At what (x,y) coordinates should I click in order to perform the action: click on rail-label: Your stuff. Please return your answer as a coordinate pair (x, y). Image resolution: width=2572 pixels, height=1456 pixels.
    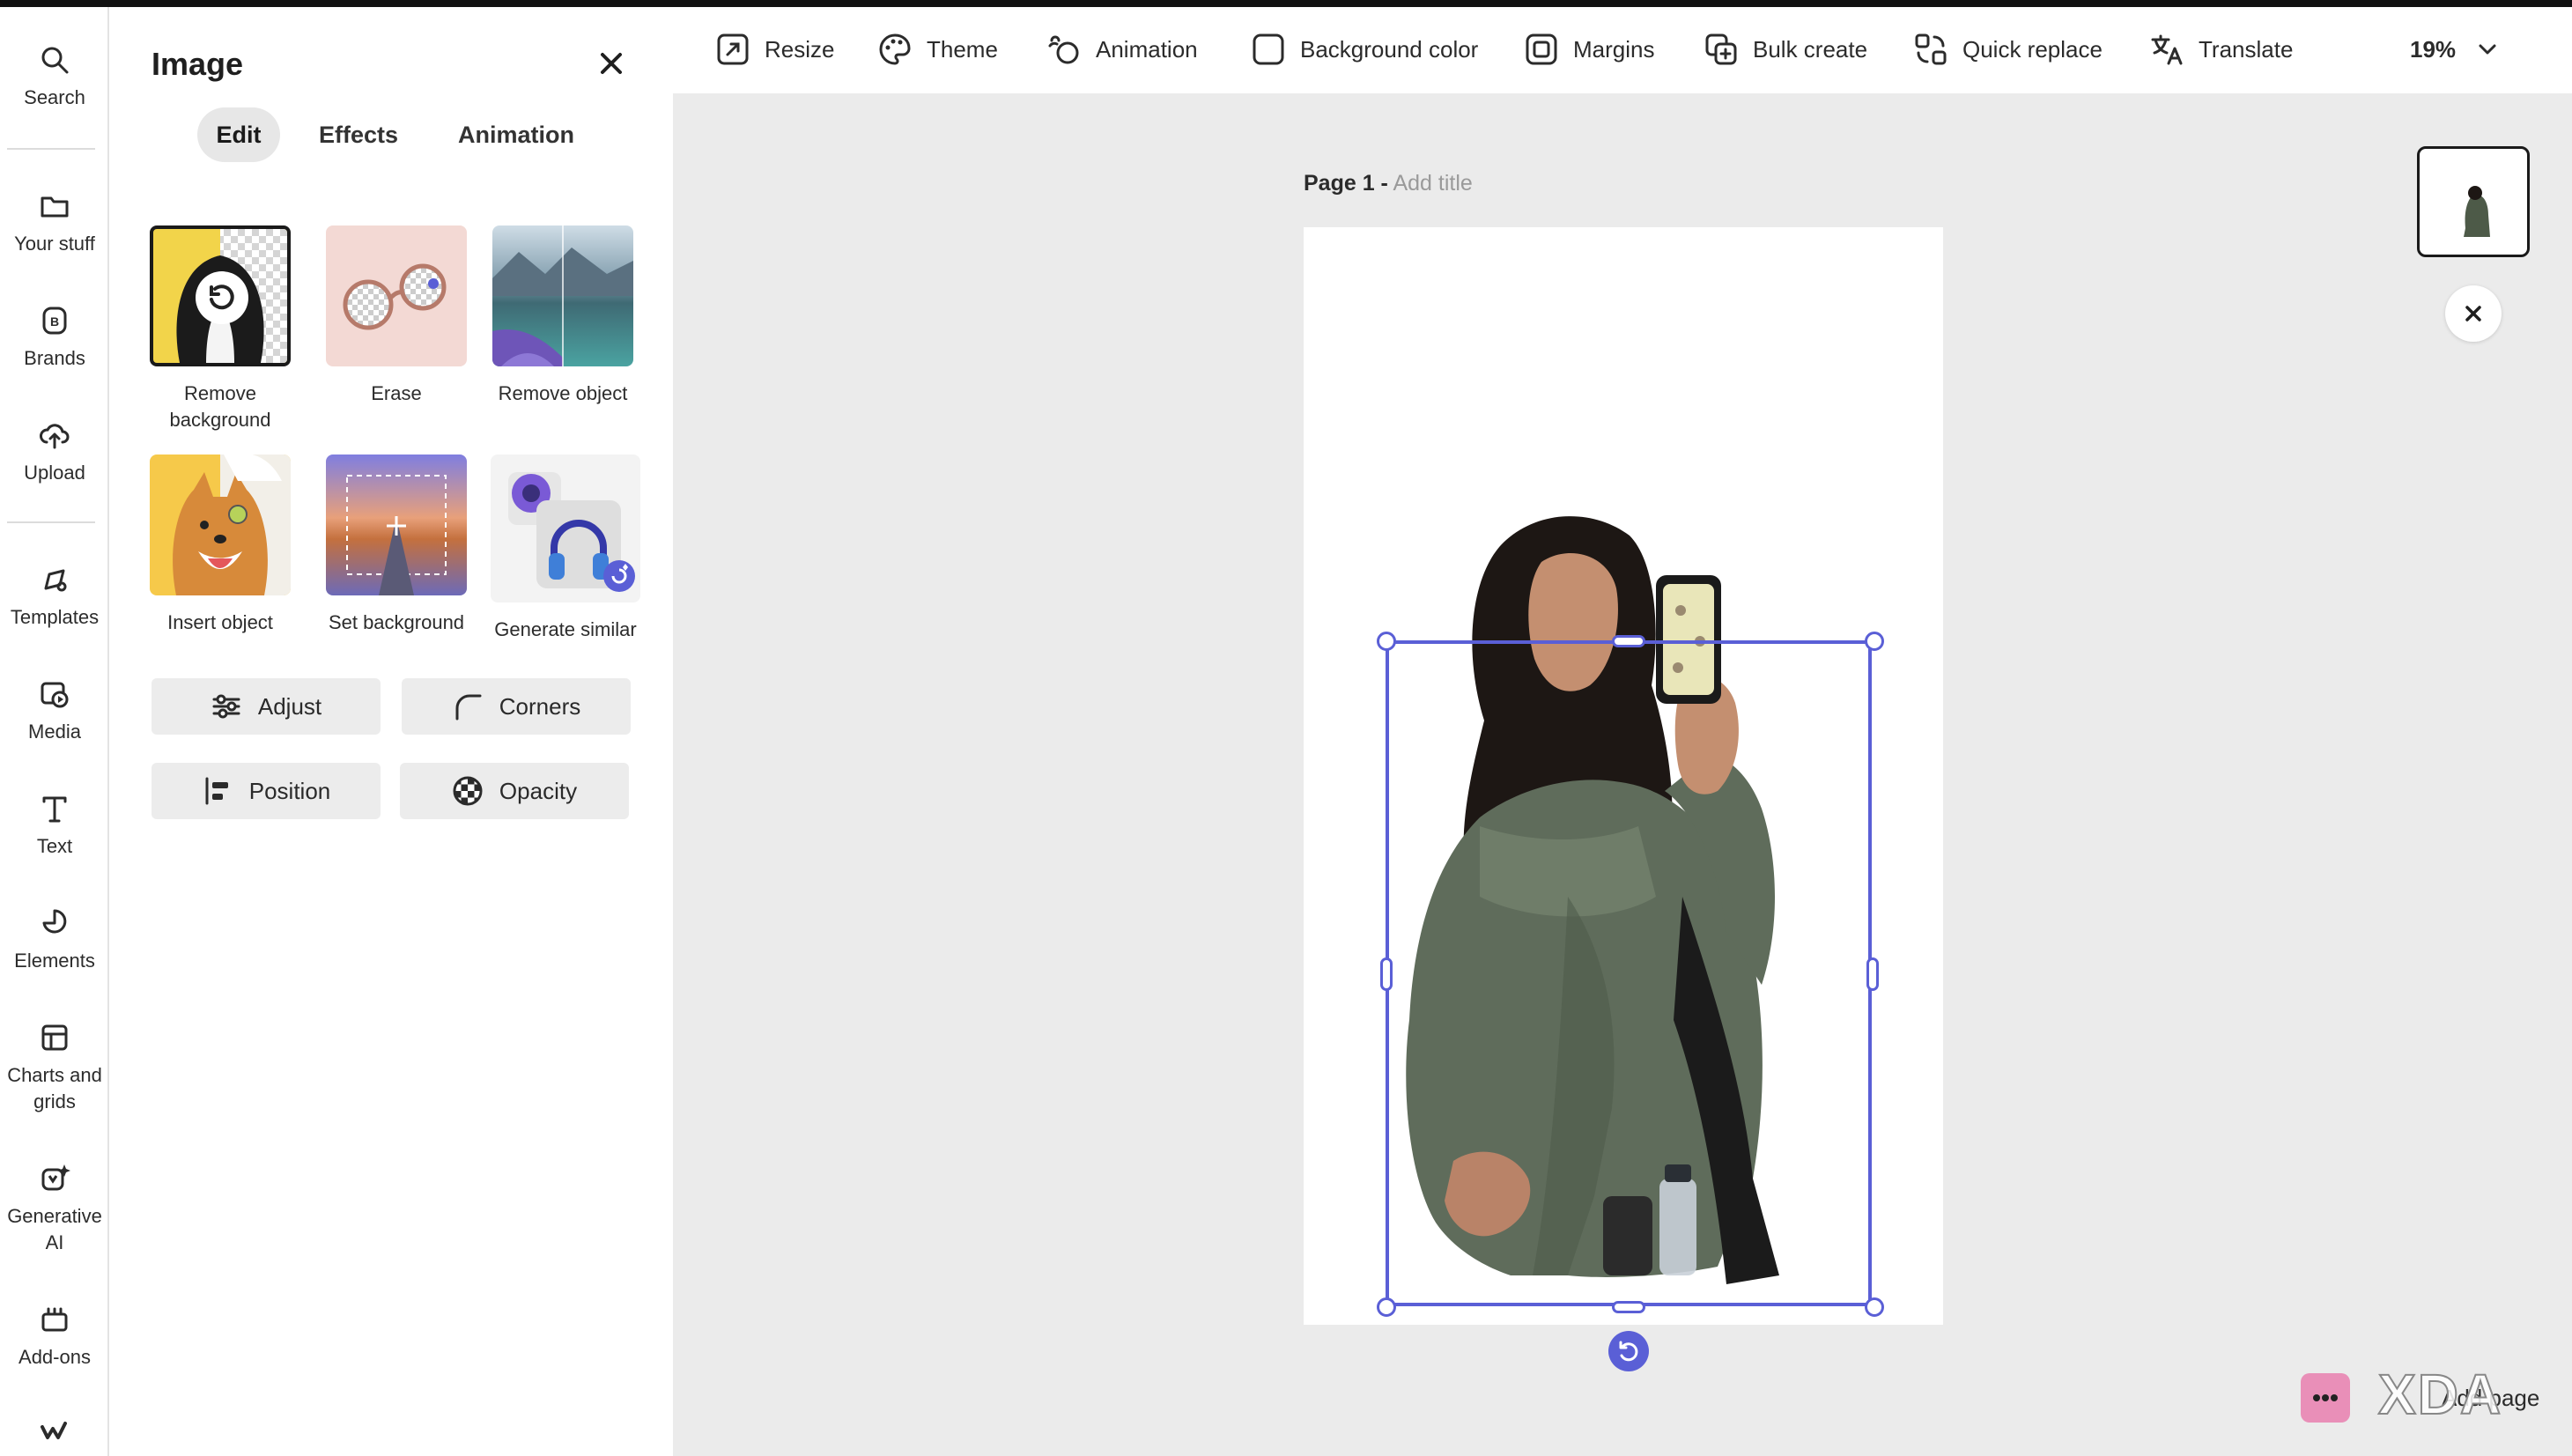
    Looking at the image, I should click on (54, 244).